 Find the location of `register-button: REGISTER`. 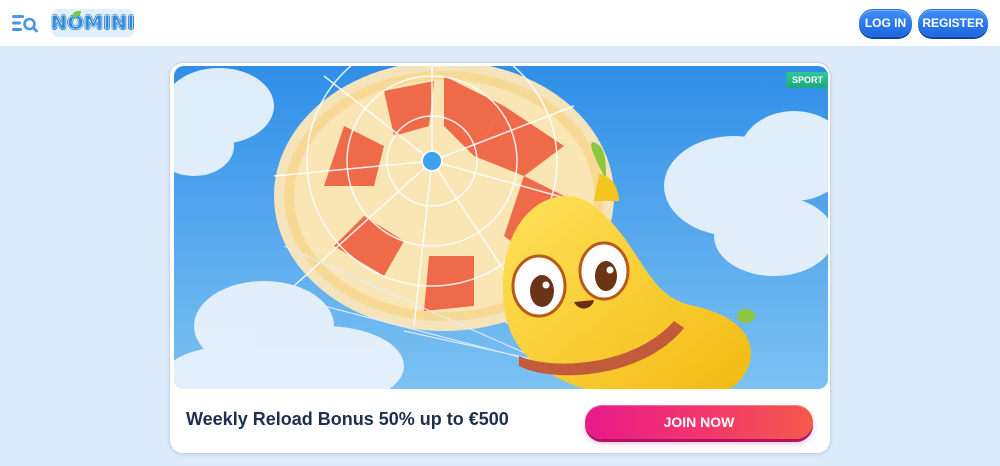

register-button: REGISTER is located at coordinates (953, 23).